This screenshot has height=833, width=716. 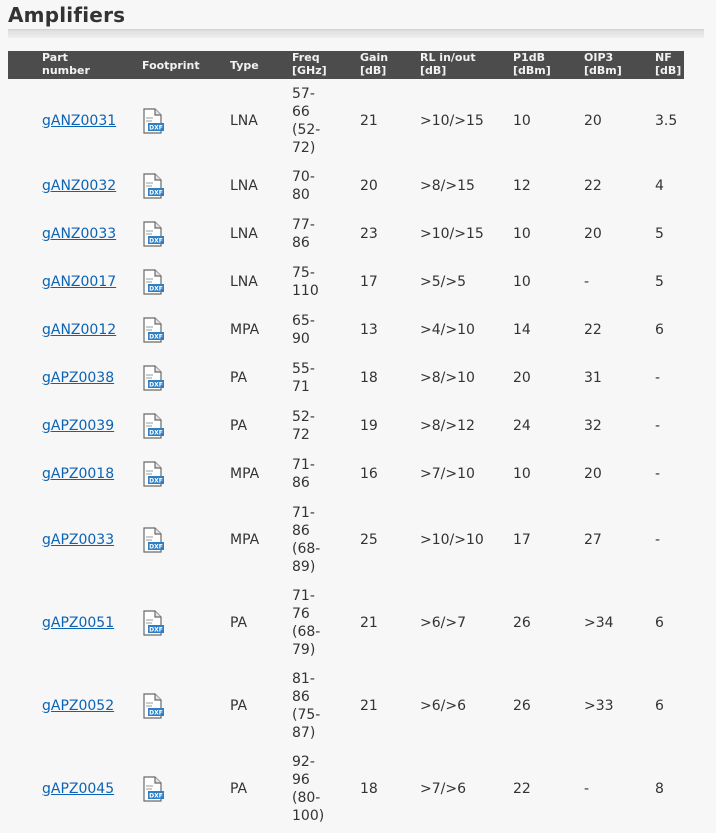 I want to click on column-header-oip3-line: [dBm], so click(x=603, y=70).